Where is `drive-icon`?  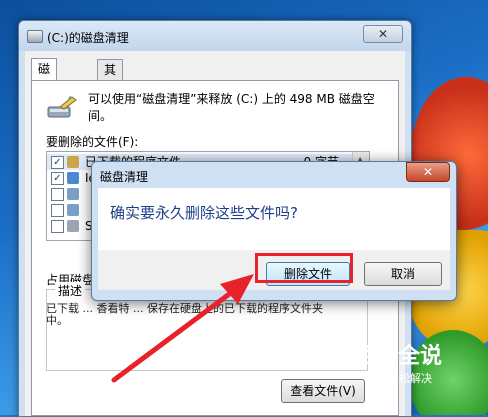 drive-icon is located at coordinates (35, 36).